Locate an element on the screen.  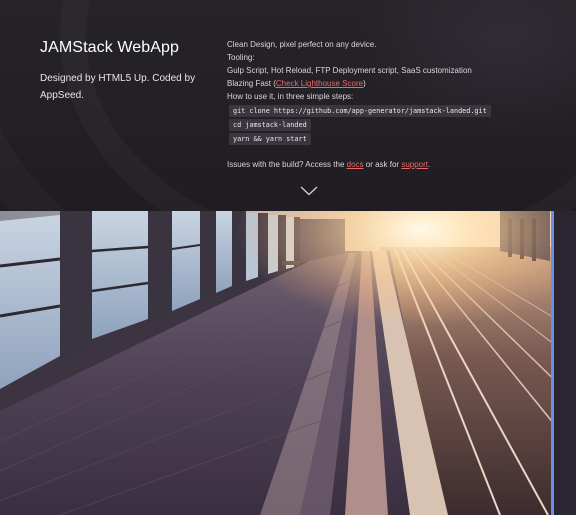
issues-prefix: Issues with the build? Access the is located at coordinates (287, 164).